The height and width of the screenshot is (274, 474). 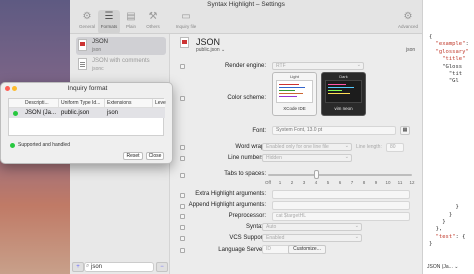 I want to click on tabs-tick-label: 5, so click(x=328, y=182).